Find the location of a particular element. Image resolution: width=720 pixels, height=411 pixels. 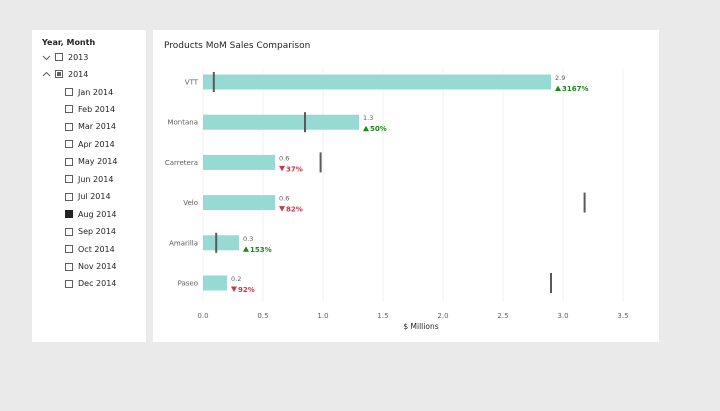

slicer-year-label: 2014 is located at coordinates (78, 74).